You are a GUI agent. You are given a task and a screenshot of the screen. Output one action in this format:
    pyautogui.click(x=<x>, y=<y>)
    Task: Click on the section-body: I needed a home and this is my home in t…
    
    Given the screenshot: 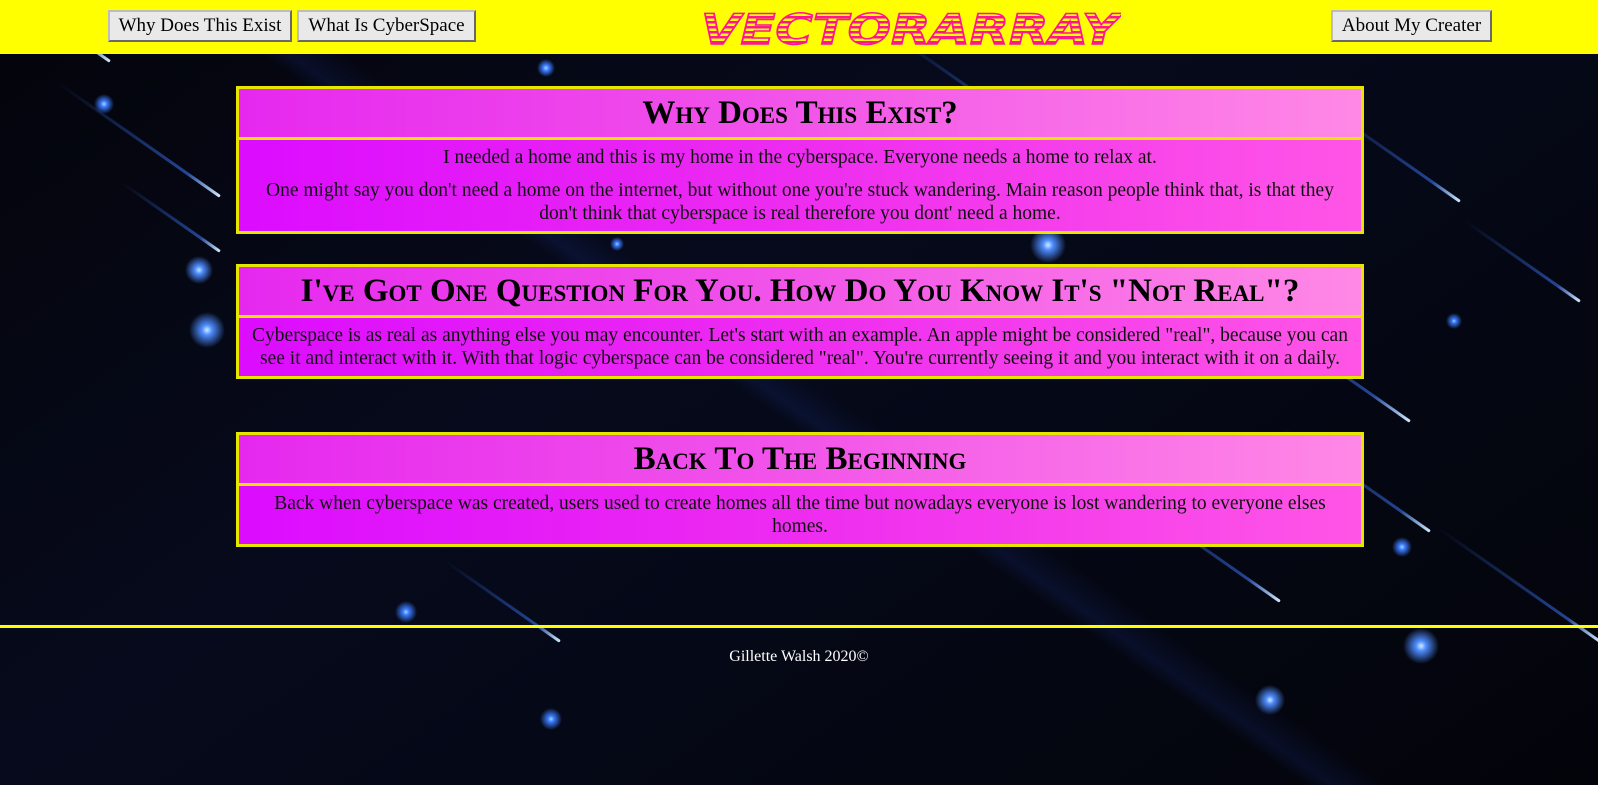 What is the action you would take?
    pyautogui.click(x=800, y=185)
    